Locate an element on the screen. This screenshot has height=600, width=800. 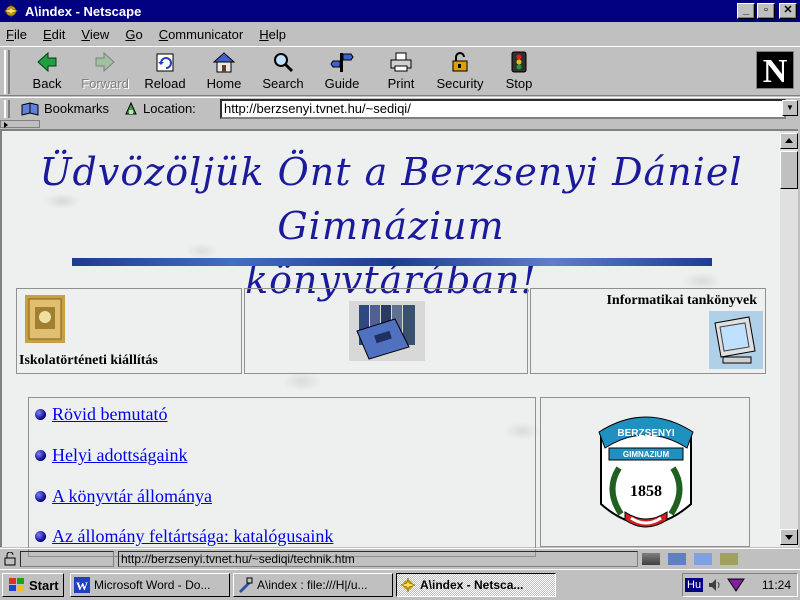
toolbar-grip is located at coordinates (7, 72).